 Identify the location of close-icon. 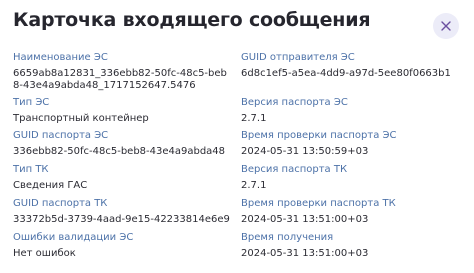
(446, 26).